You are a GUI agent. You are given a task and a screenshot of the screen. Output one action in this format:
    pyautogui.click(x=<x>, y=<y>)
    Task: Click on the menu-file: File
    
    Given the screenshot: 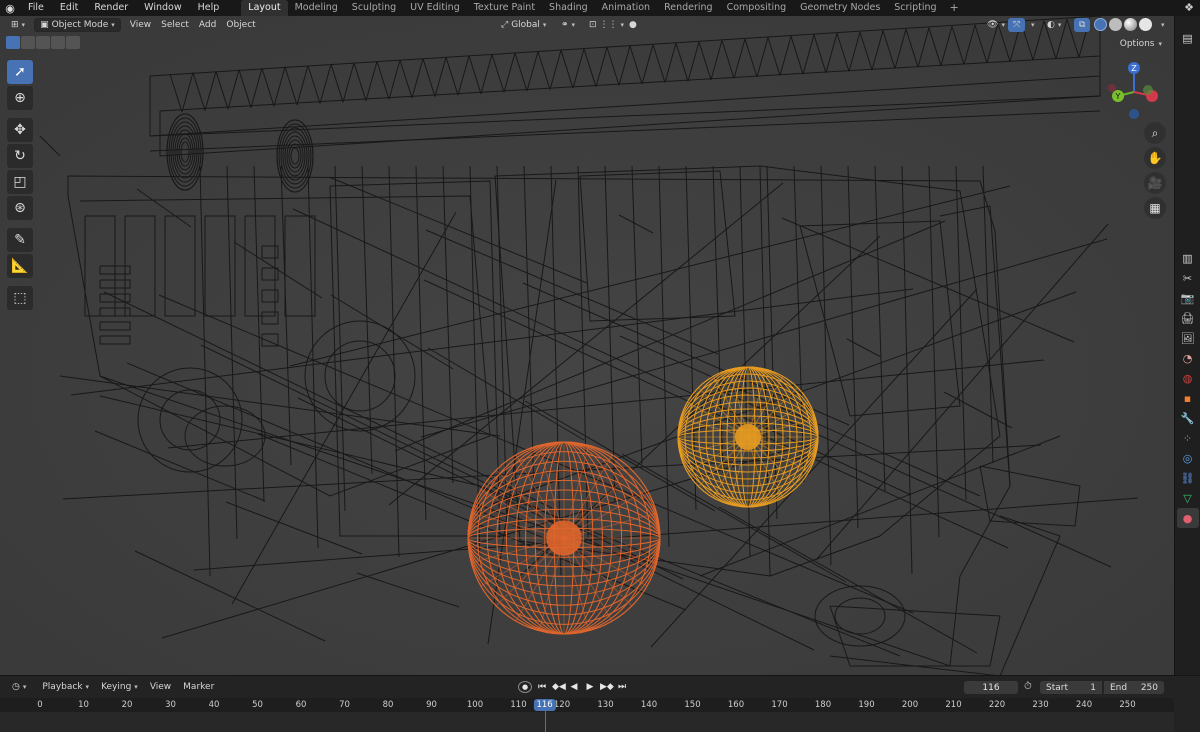 What is the action you would take?
    pyautogui.click(x=36, y=8)
    